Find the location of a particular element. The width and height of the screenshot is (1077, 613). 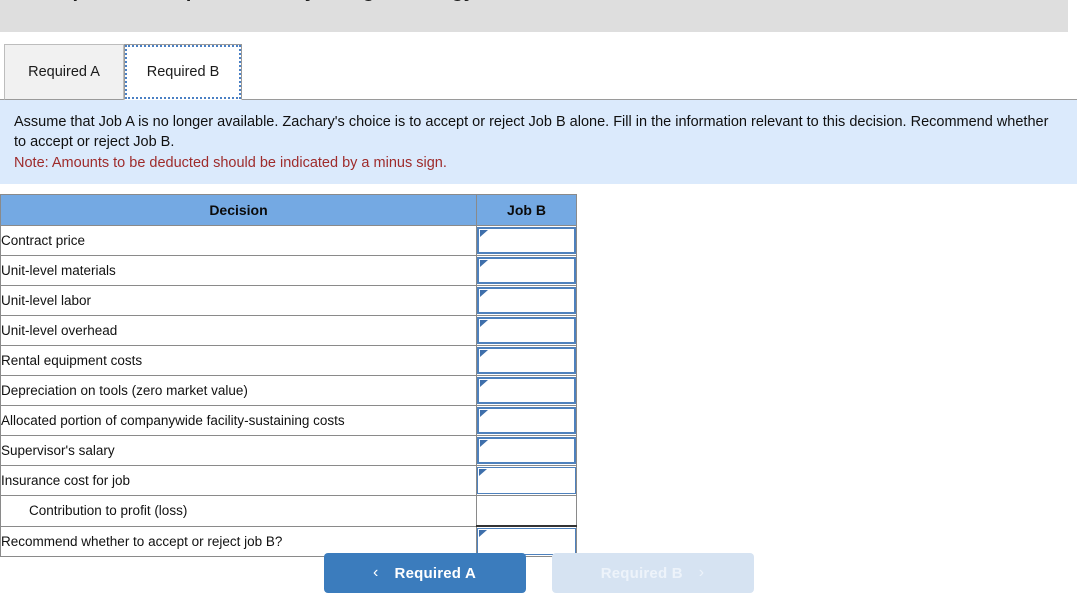

row-label: Unit-level labor is located at coordinates (238, 300).